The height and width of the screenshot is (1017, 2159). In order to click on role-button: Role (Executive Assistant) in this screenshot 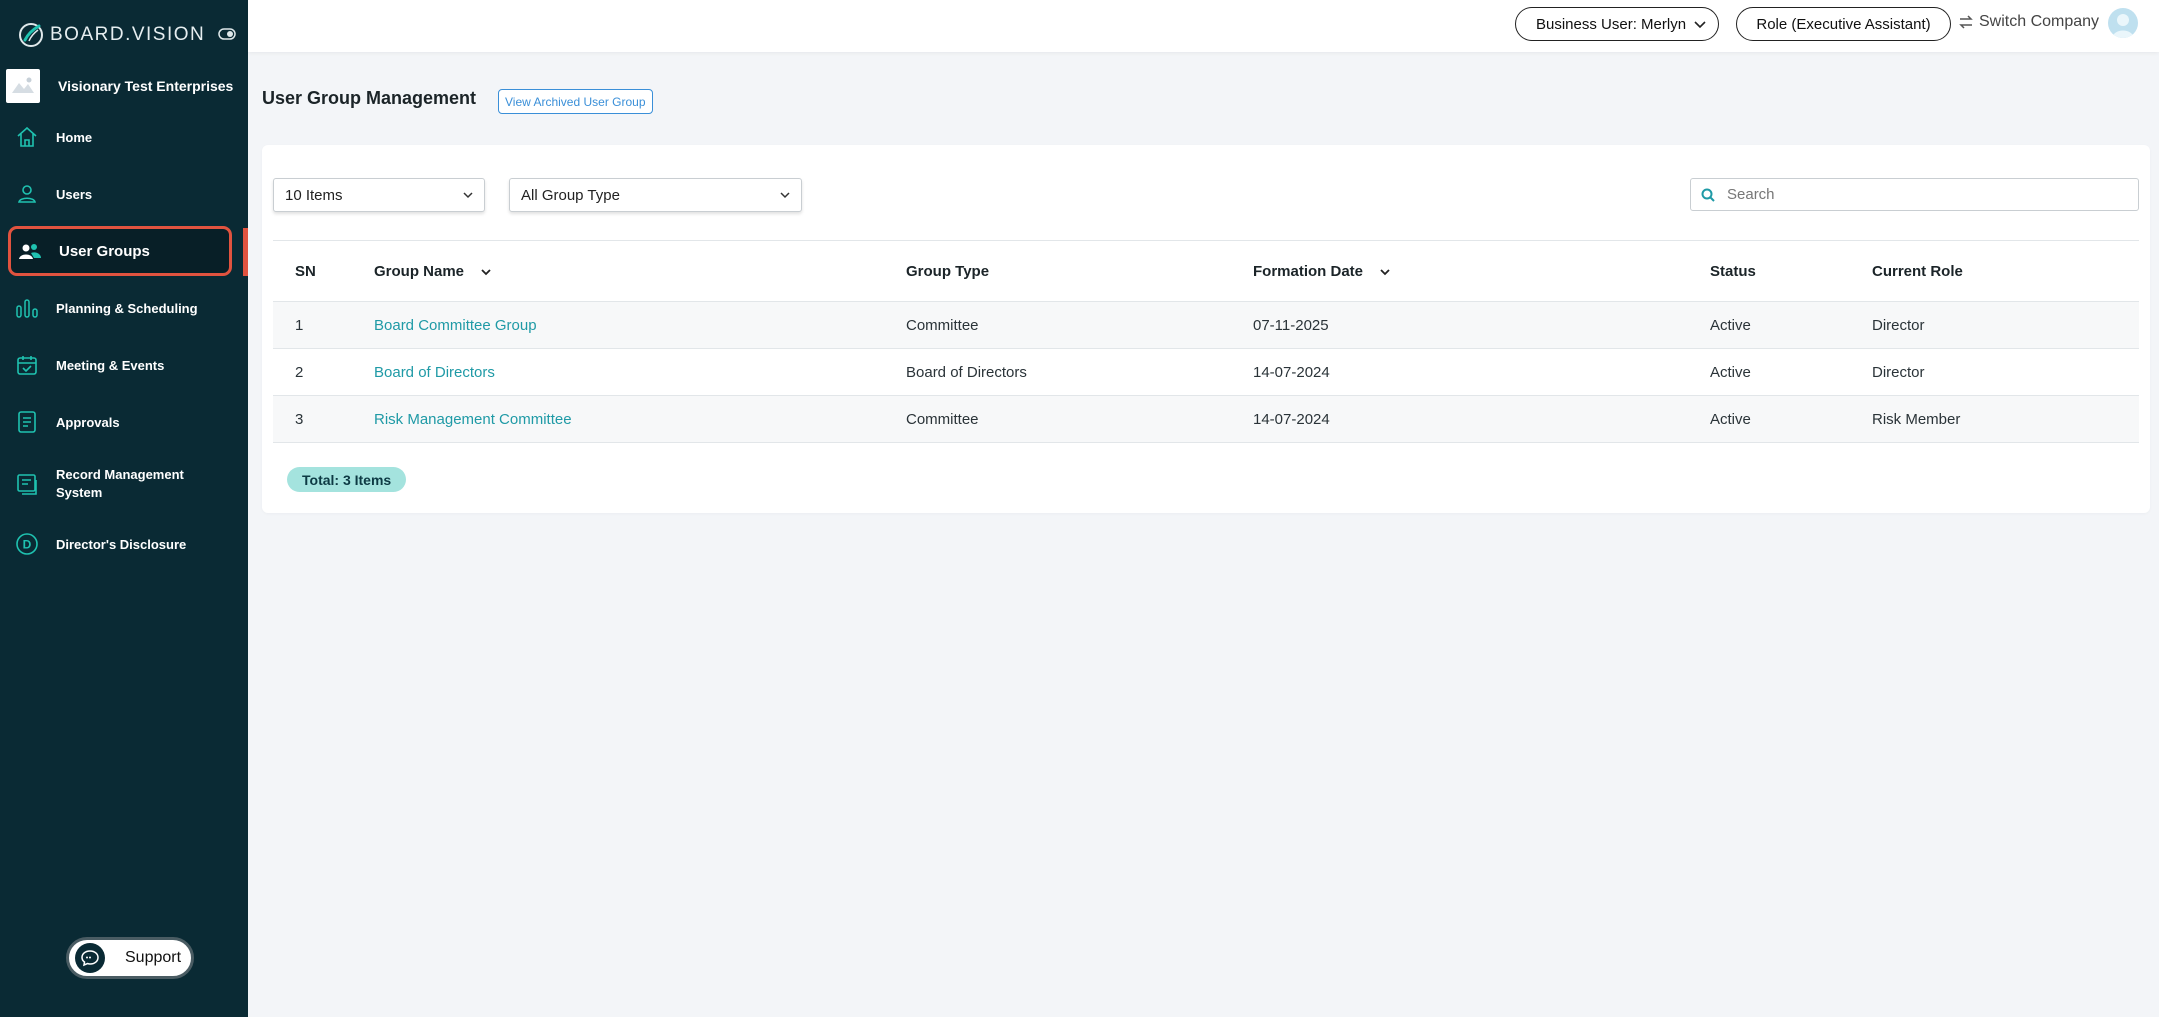, I will do `click(1843, 24)`.